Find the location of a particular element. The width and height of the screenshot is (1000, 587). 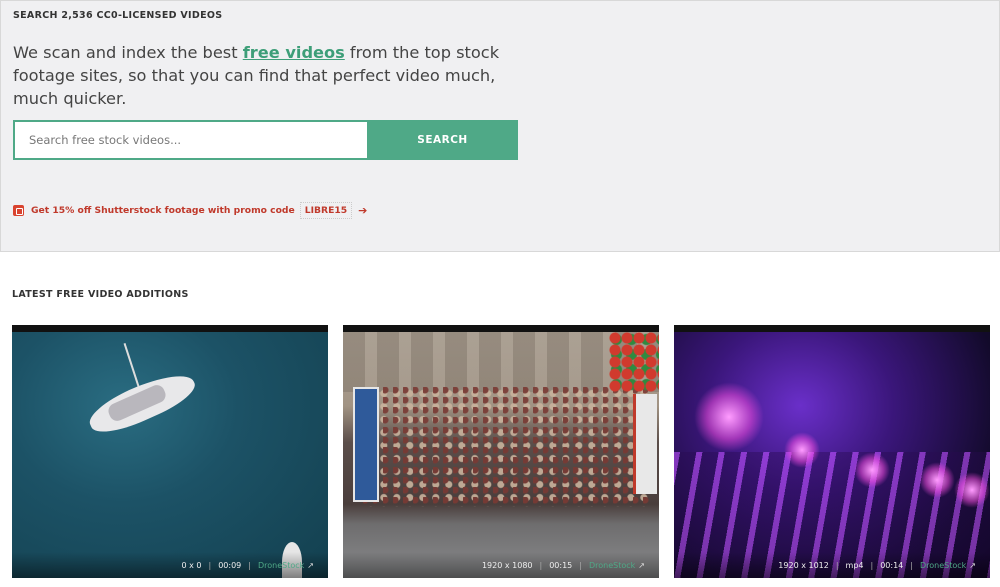

banner-left is located at coordinates (366, 444).